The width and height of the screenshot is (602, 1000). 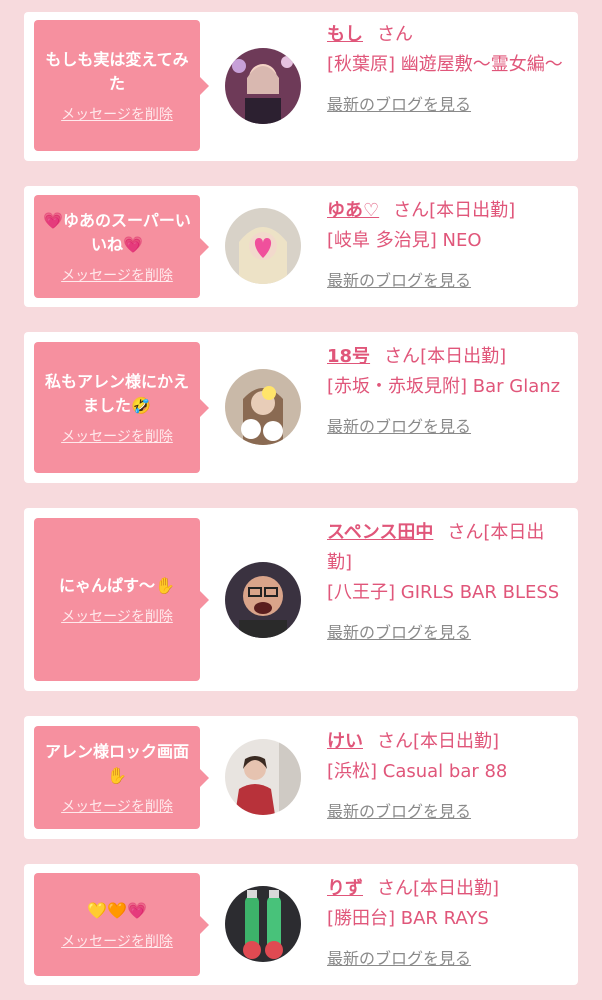 I want to click on message-text: 💗ゆあのスーパーいいね💗, so click(x=117, y=232).